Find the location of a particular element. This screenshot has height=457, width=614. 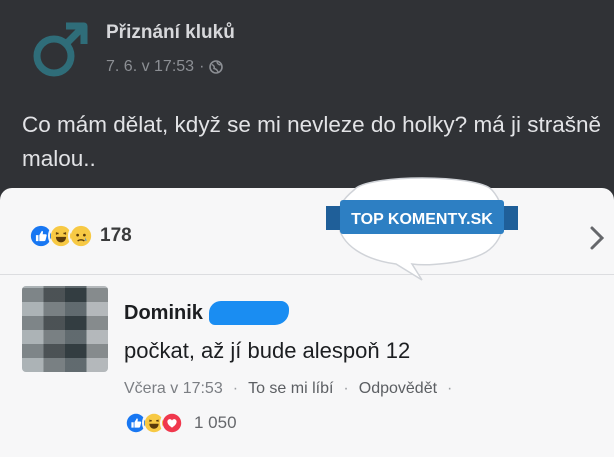

love-icon is located at coordinates (172, 423).